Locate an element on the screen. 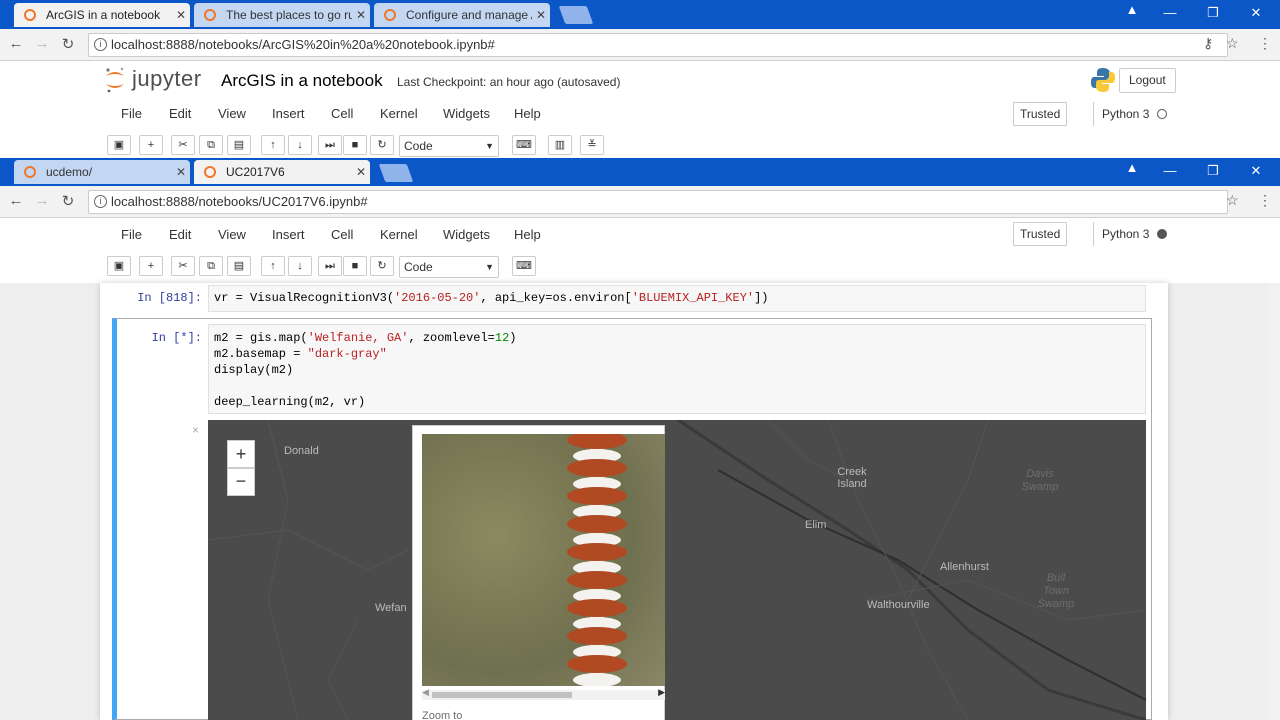 The width and height of the screenshot is (1280, 720). scroll-right-icon: ▶ is located at coordinates (661, 692).